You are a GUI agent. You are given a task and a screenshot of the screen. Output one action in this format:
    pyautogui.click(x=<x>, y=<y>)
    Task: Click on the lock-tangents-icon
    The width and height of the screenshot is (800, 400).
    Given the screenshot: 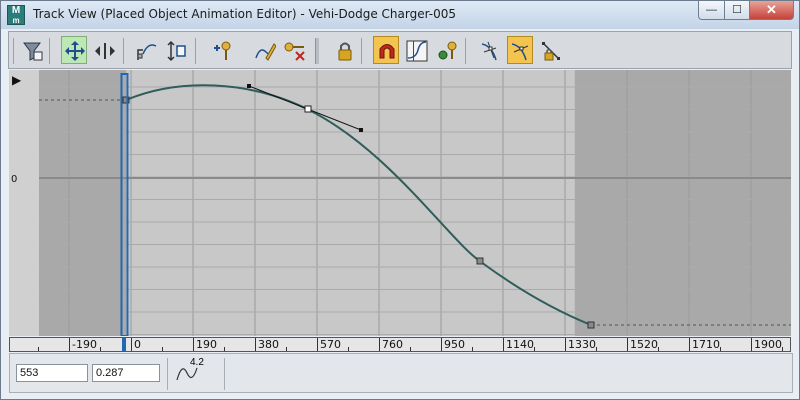 What is the action you would take?
    pyautogui.click(x=551, y=51)
    